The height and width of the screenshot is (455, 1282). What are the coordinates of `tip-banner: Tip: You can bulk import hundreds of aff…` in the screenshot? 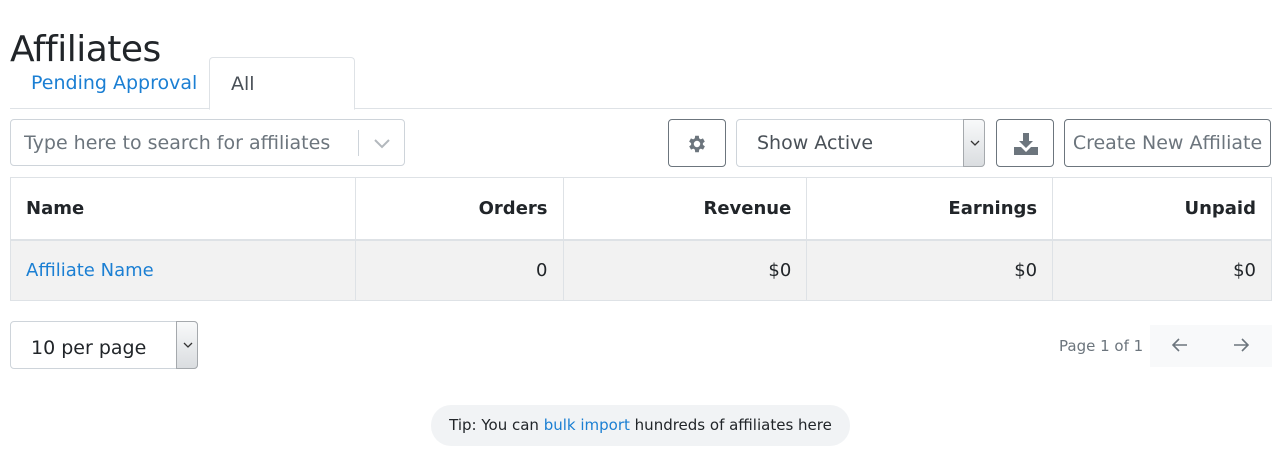 It's located at (640, 425).